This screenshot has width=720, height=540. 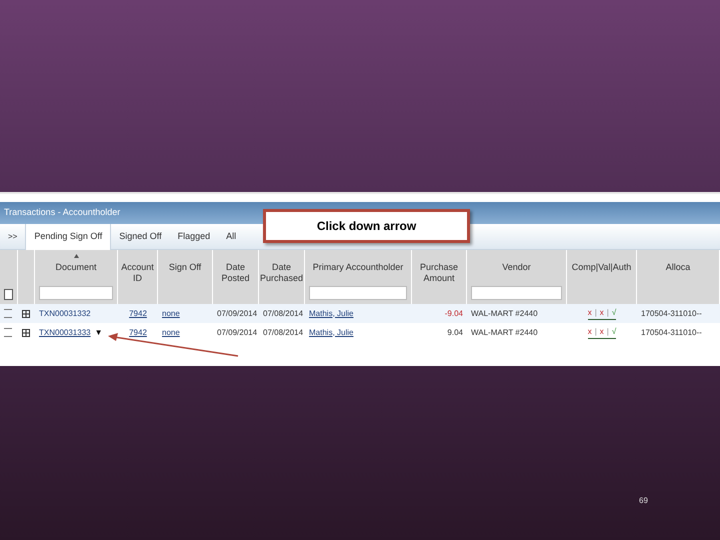 I want to click on document-link: TXN00031333, so click(x=65, y=332).